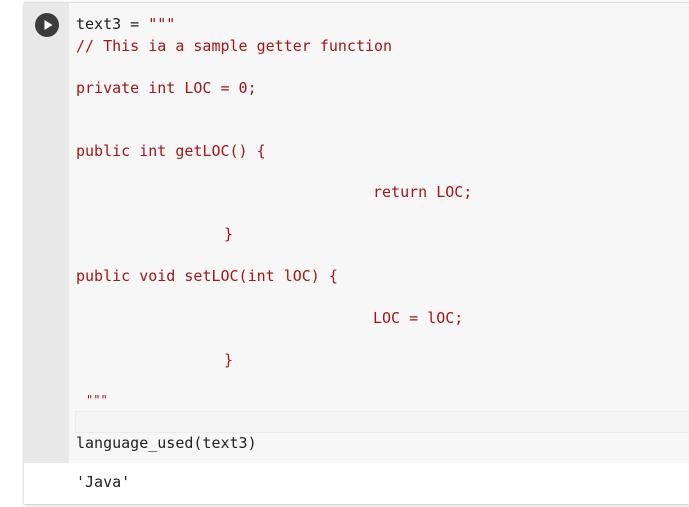  Describe the element at coordinates (382, 422) in the screenshot. I see `current-line-highlight` at that location.